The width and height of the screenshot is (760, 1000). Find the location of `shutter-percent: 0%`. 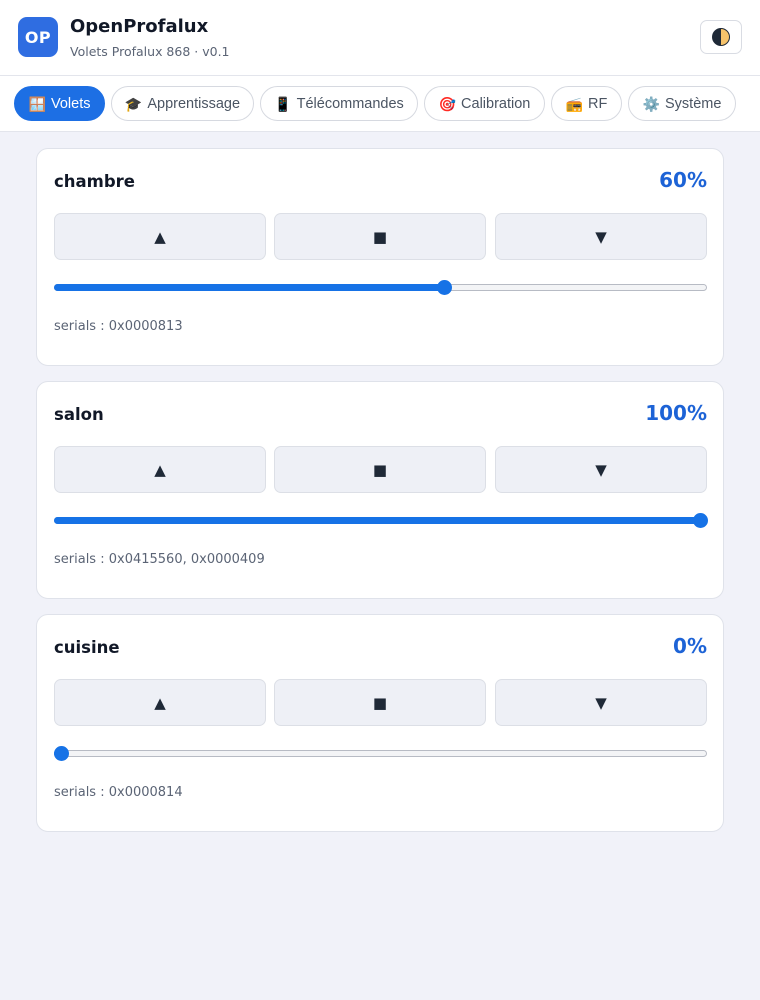

shutter-percent: 0% is located at coordinates (690, 646).